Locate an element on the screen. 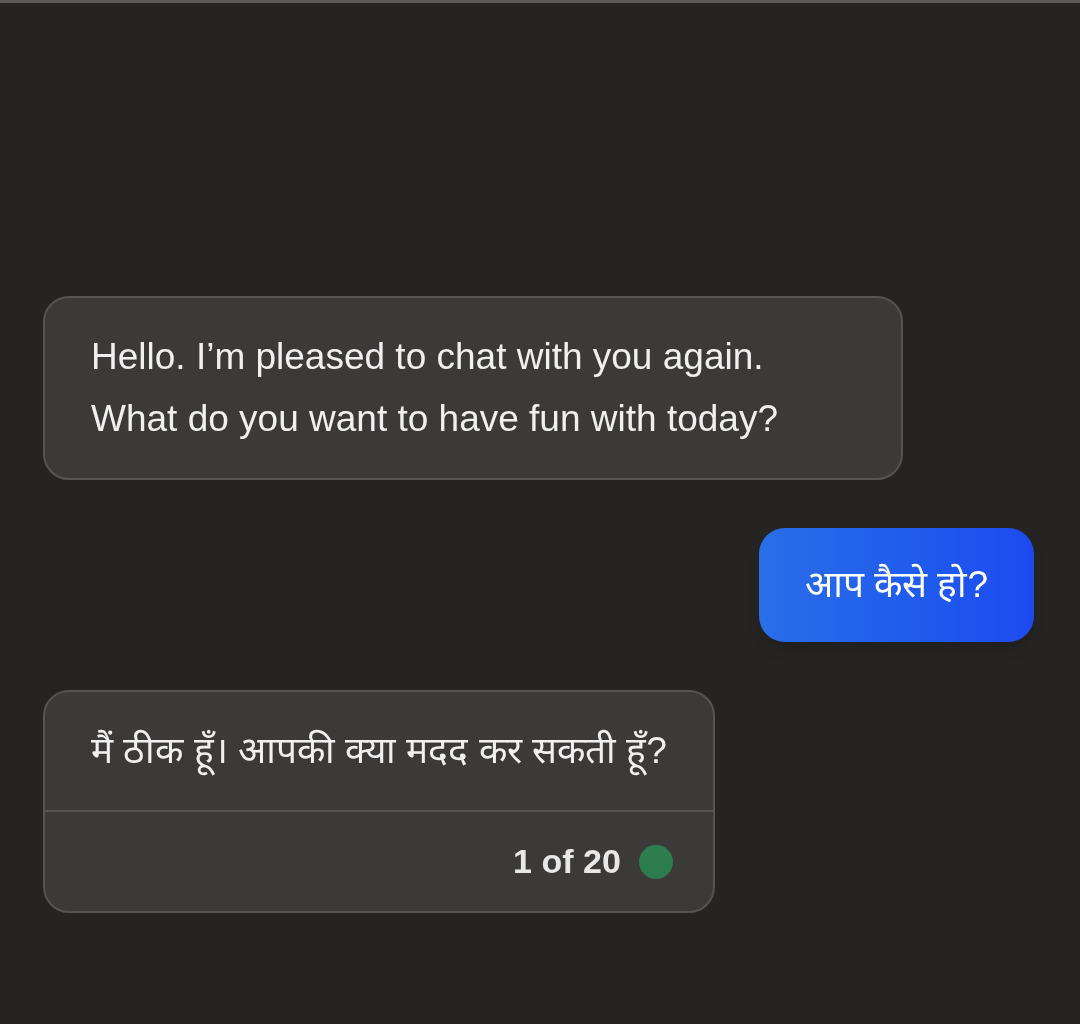 The height and width of the screenshot is (1024, 1080). message-counter: 1 of 20 is located at coordinates (567, 861).